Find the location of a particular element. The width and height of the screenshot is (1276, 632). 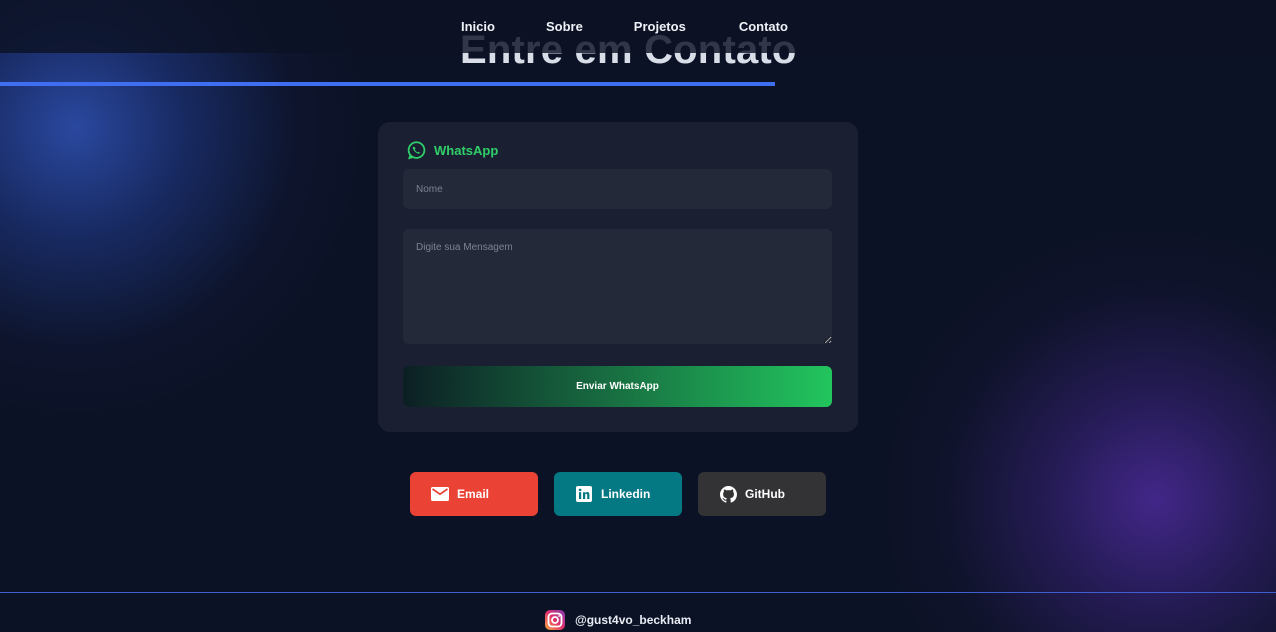

instagram-link: @gust4vo_beckham is located at coordinates (618, 620).